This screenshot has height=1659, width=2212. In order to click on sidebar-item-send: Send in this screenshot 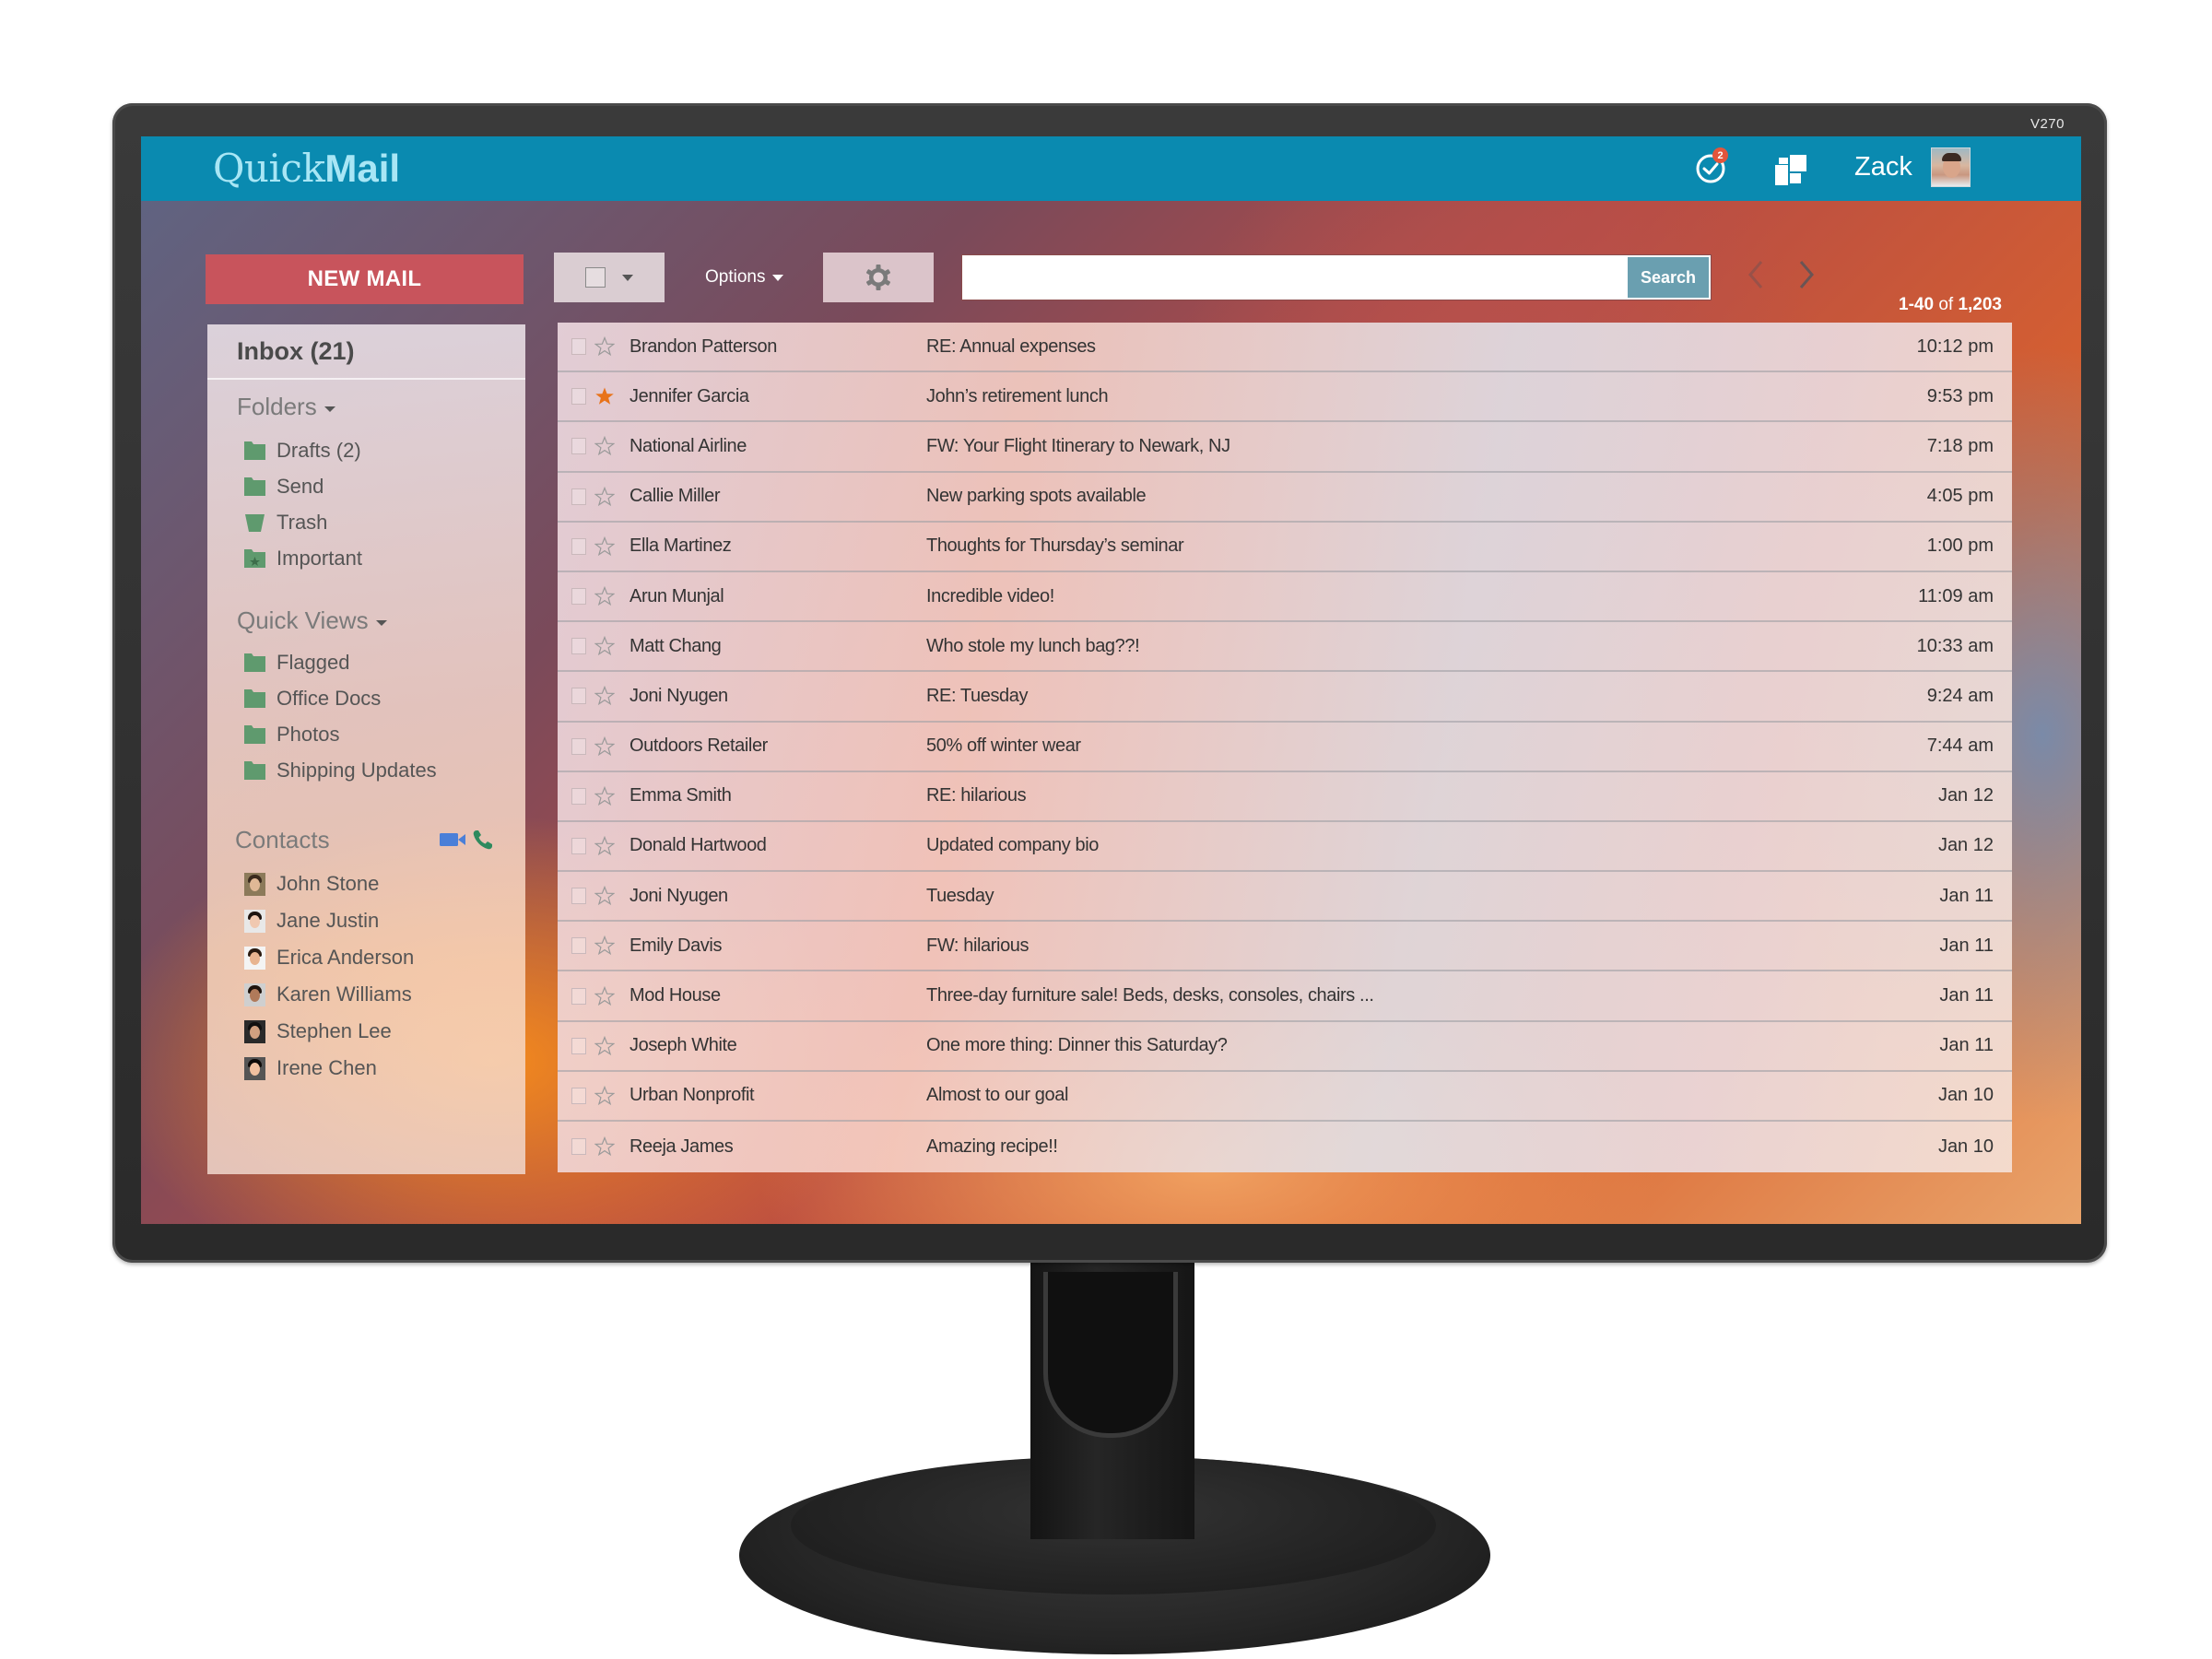, I will do `click(284, 486)`.